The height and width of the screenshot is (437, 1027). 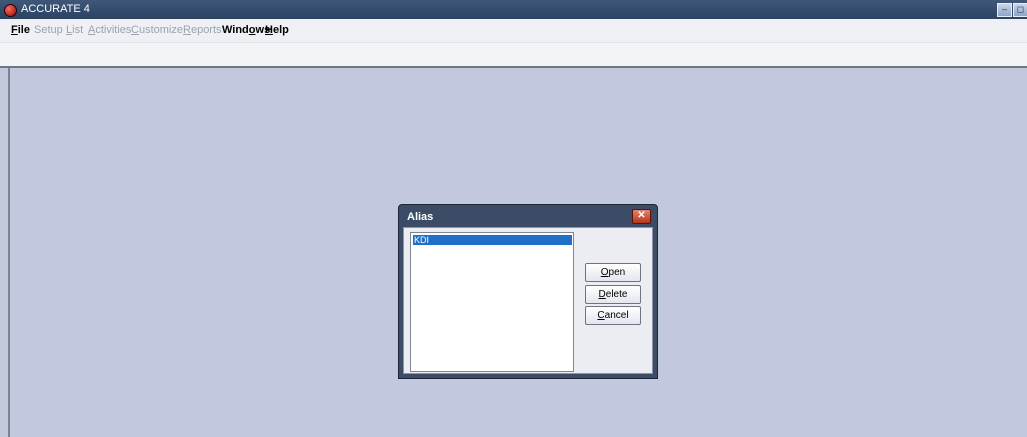 I want to click on menu-help: Help, so click(x=277, y=30).